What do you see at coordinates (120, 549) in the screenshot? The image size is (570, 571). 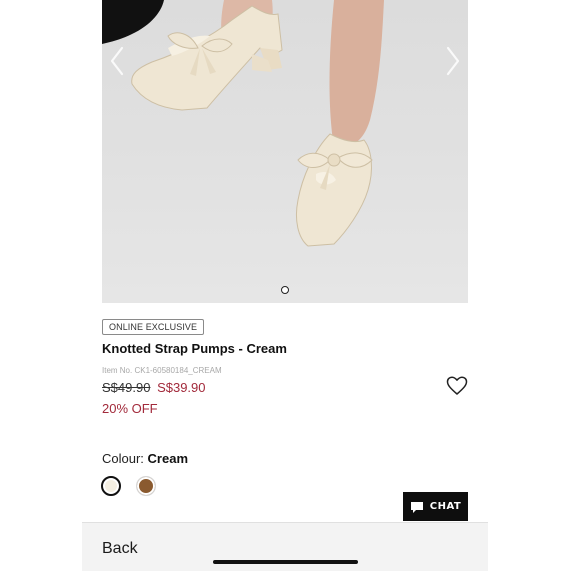 I see `back-button: Back` at bounding box center [120, 549].